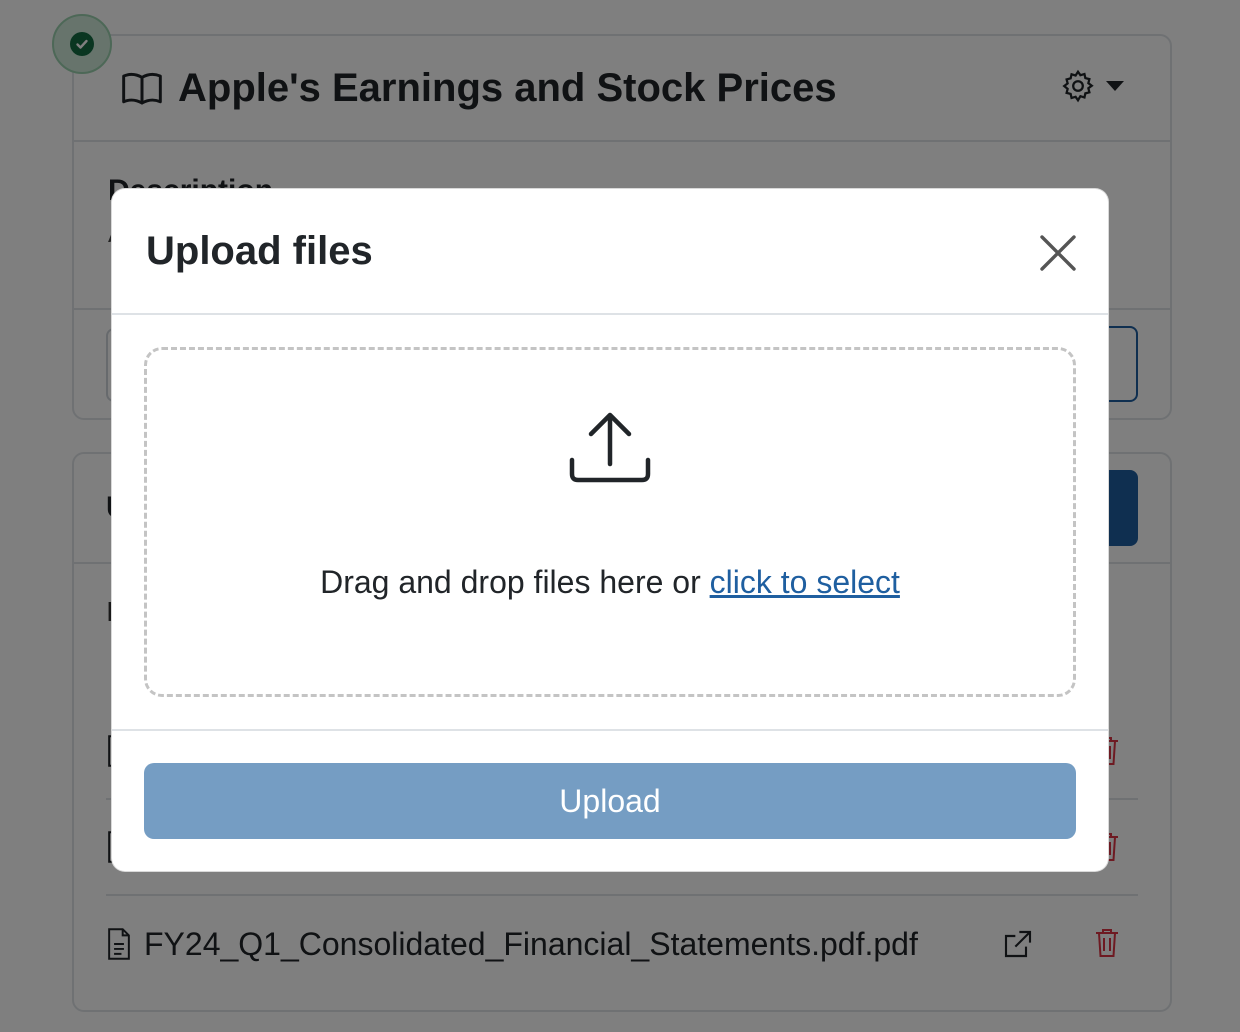  What do you see at coordinates (515, 582) in the screenshot?
I see `dropzone-instruction: Drag and drop files here or` at bounding box center [515, 582].